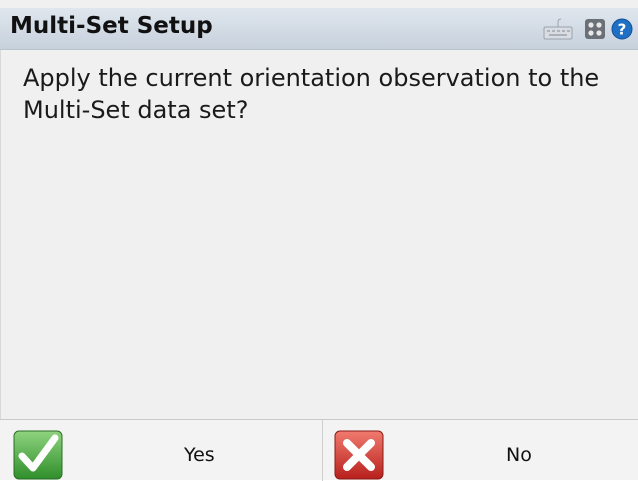 This screenshot has height=481, width=638. Describe the element at coordinates (558, 29) in the screenshot. I see `keyboard-icon` at that location.